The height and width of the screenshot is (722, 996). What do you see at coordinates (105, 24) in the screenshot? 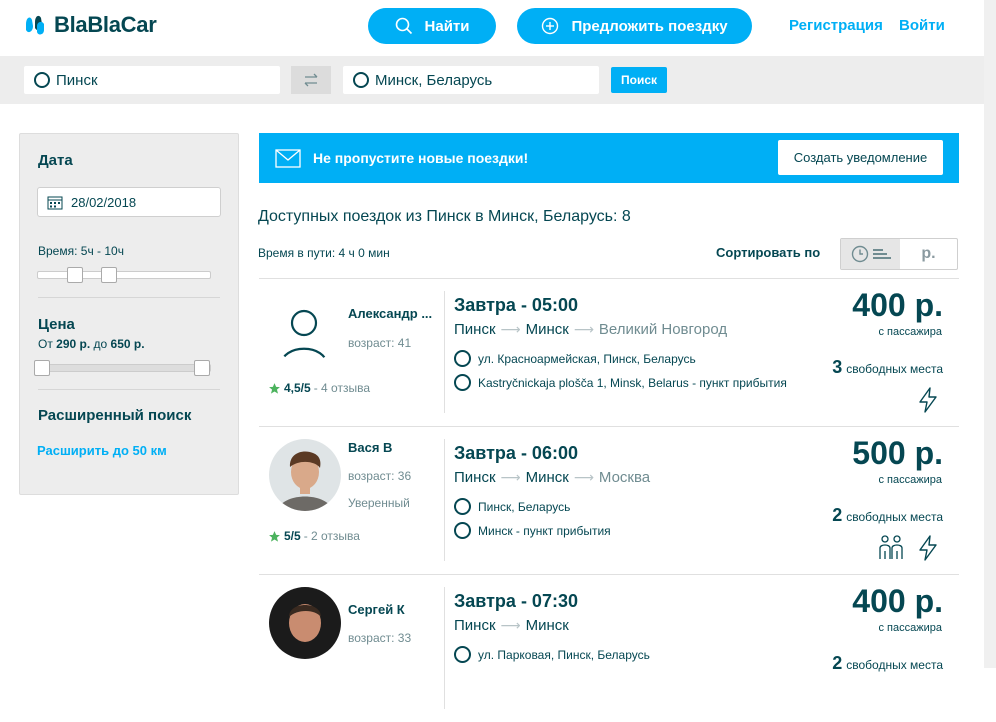
I see `logo-text: BlaBlaCar` at bounding box center [105, 24].